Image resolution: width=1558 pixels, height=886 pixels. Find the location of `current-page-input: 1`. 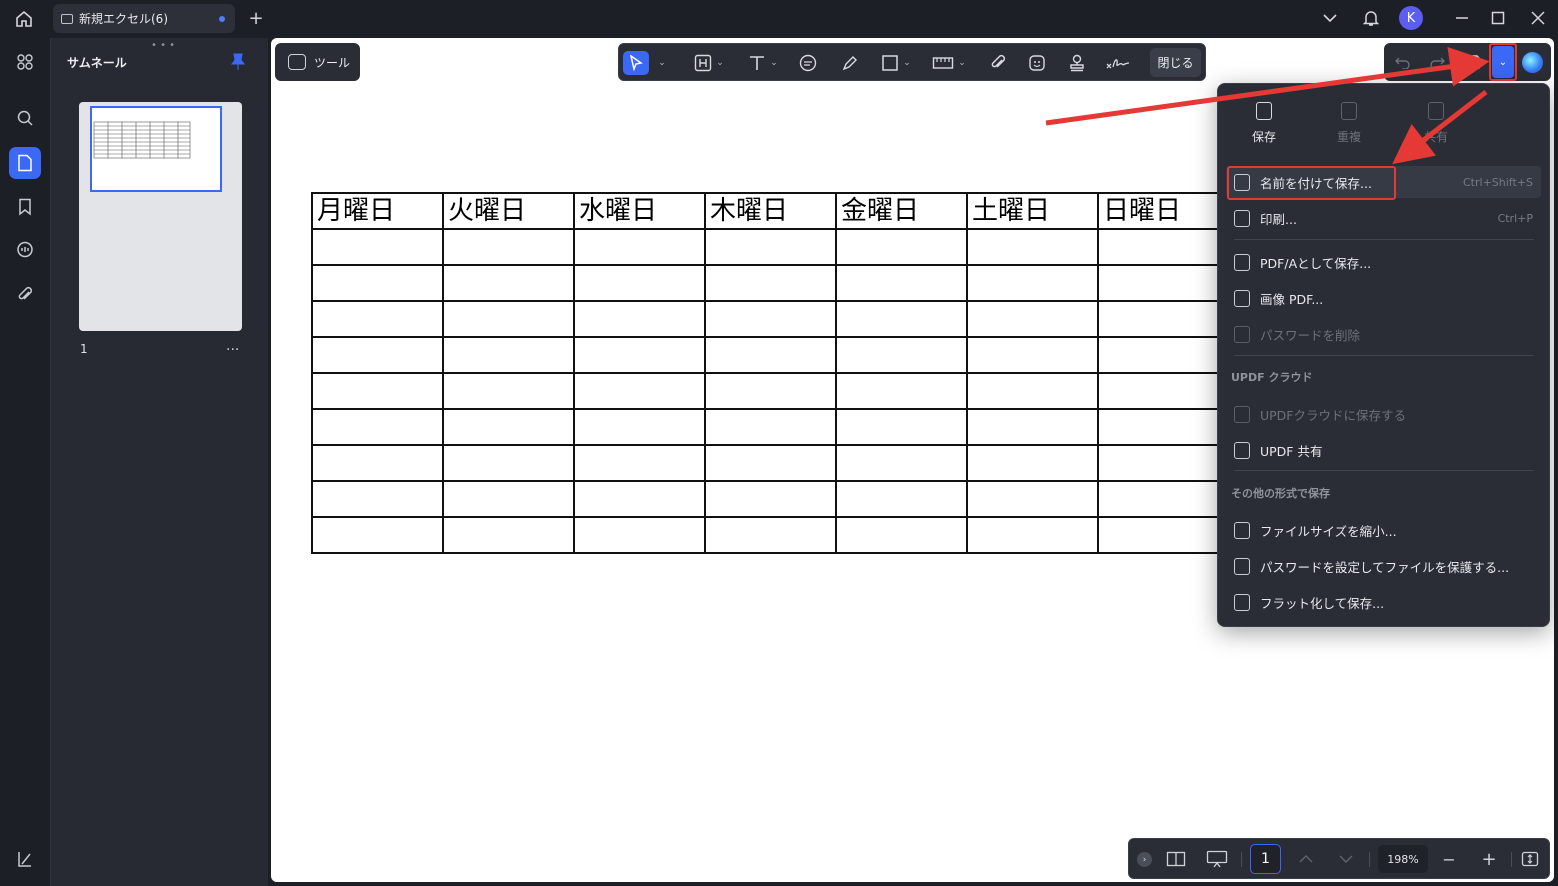

current-page-input: 1 is located at coordinates (1265, 859).